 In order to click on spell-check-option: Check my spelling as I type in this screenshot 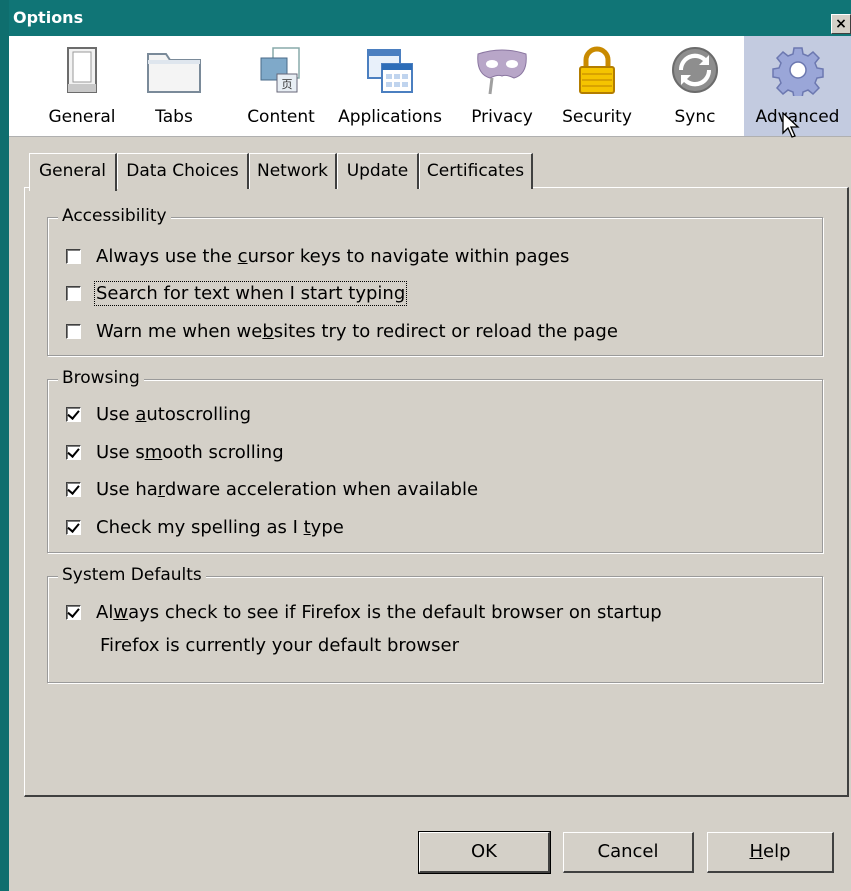, I will do `click(205, 527)`.